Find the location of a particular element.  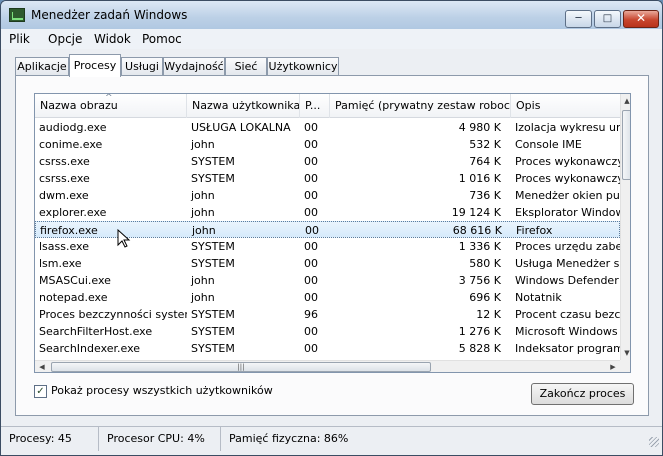

cell-desc: Indeksator programu is located at coordinates (567, 348).